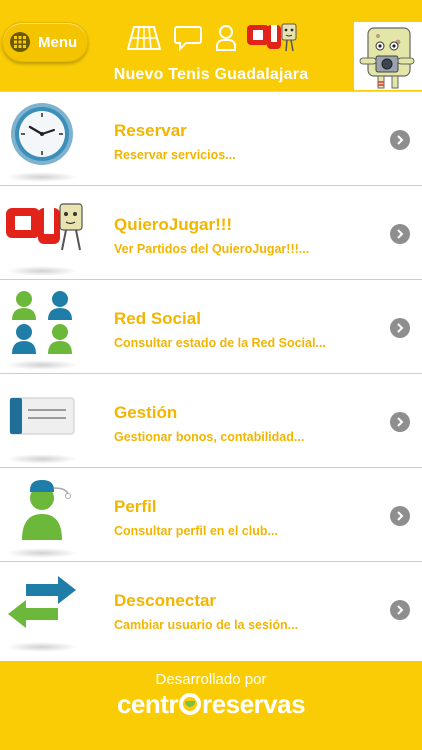  I want to click on quierojugar-logo-icon, so click(273, 38).